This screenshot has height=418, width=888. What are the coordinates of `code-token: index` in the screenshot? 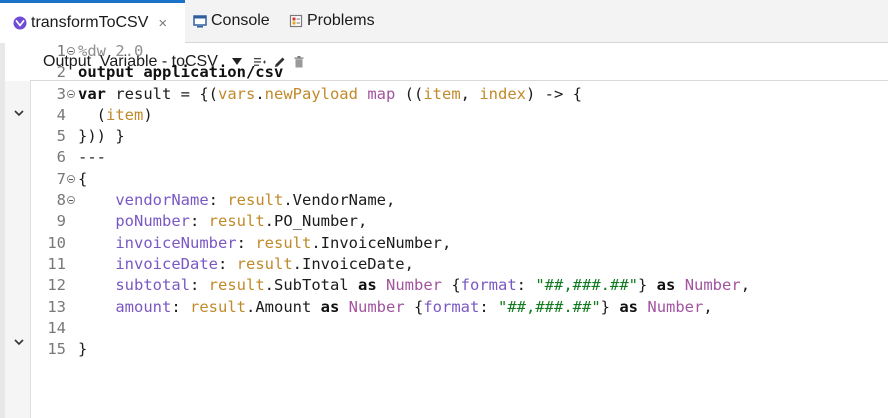 It's located at (502, 93).